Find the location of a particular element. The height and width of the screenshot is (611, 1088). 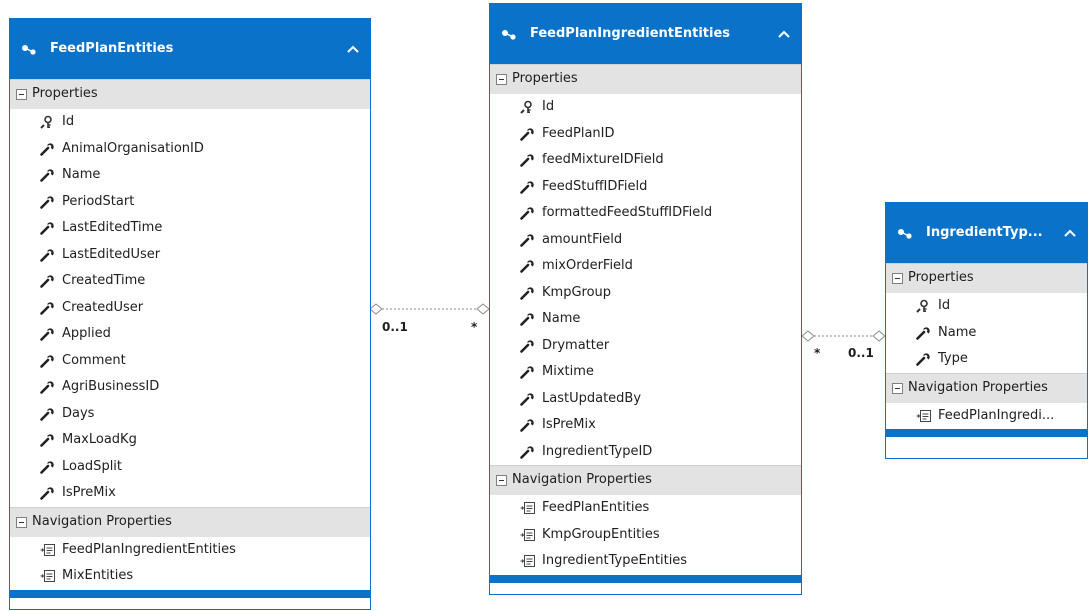

property-row: PeriodStart is located at coordinates (190, 202).